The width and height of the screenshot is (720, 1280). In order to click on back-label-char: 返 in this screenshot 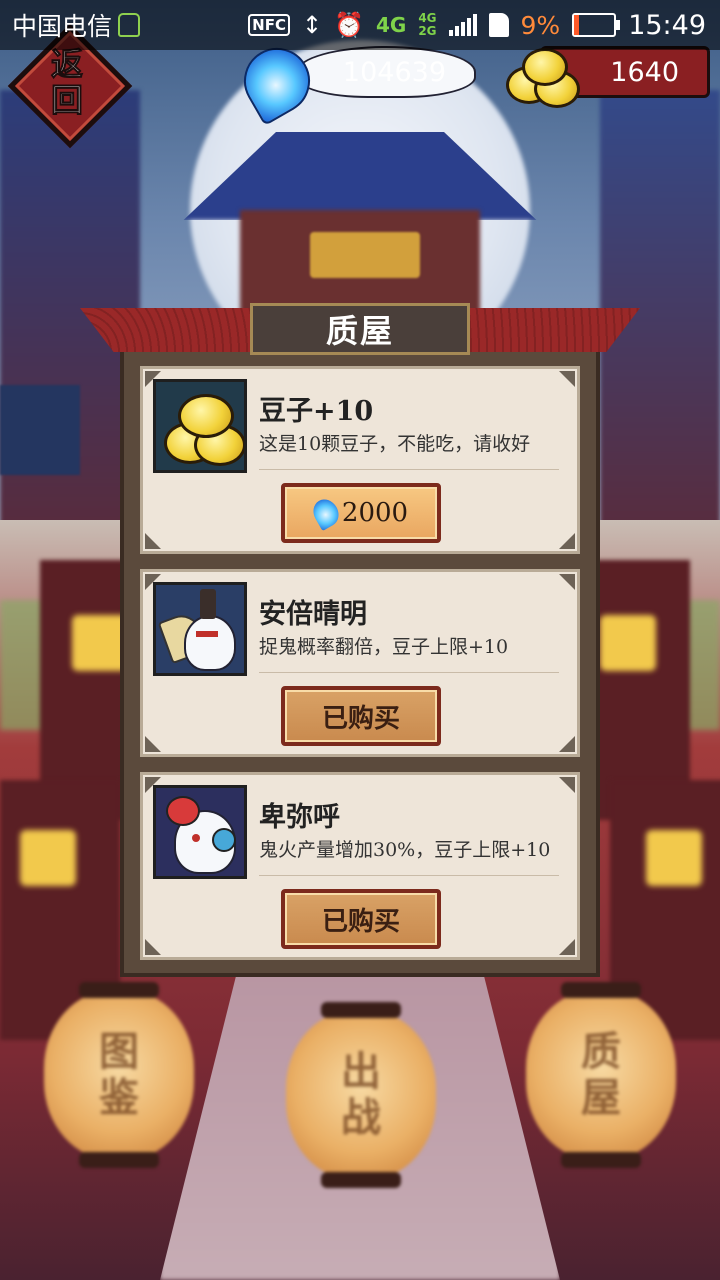, I will do `click(66, 64)`.